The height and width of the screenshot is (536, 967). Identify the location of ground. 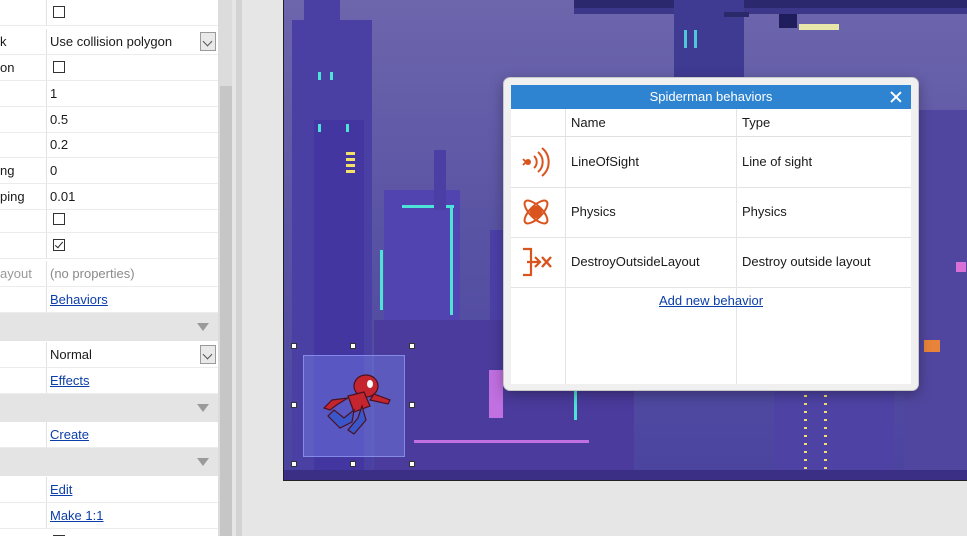
(625, 475).